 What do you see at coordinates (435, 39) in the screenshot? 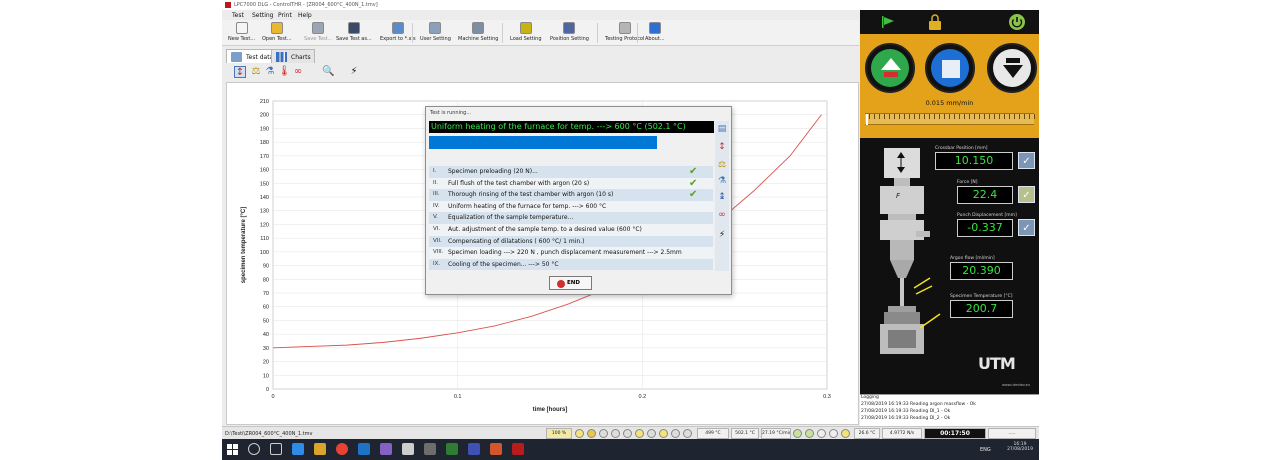
I see `toolbar-button-label: User Setting` at bounding box center [435, 39].